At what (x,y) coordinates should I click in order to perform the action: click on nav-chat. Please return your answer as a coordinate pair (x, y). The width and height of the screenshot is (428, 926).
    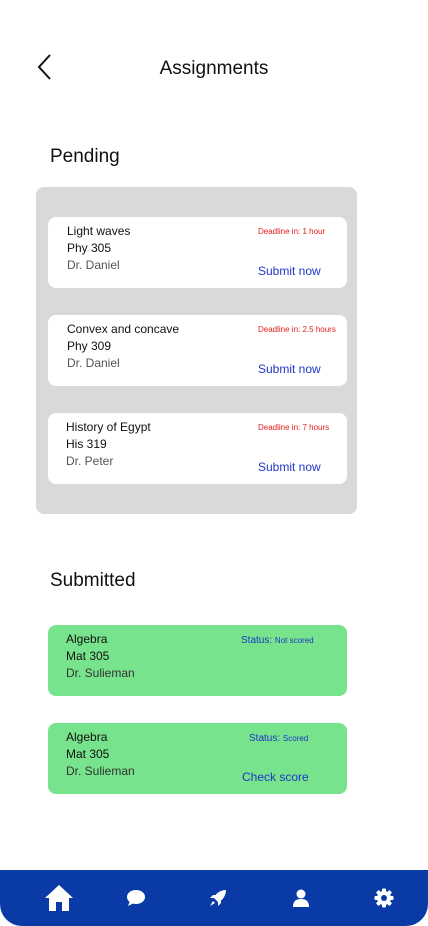
    Looking at the image, I should click on (136, 898).